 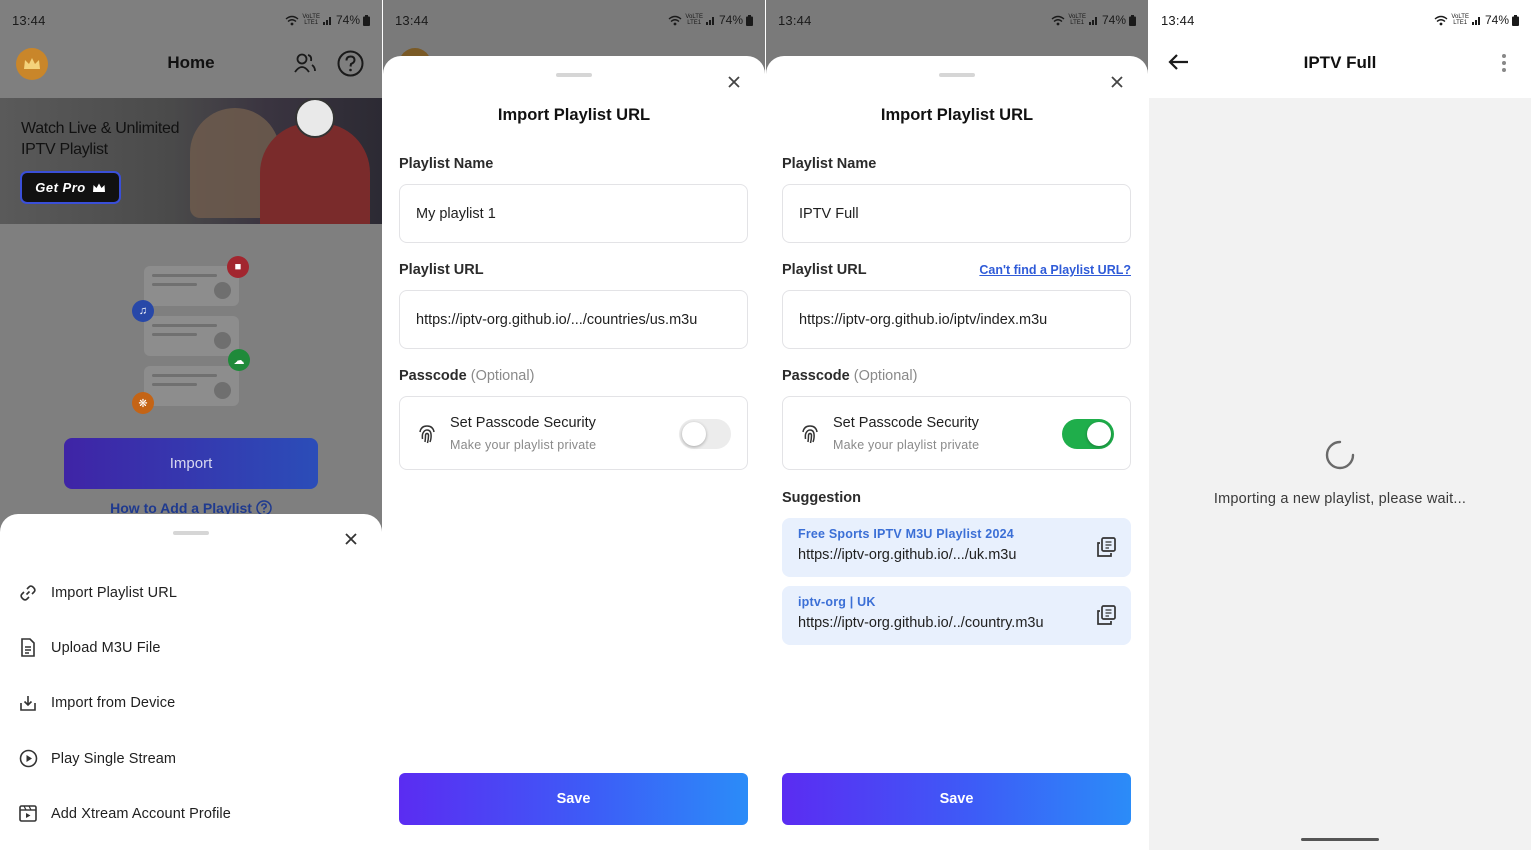 I want to click on help-button, so click(x=350, y=63).